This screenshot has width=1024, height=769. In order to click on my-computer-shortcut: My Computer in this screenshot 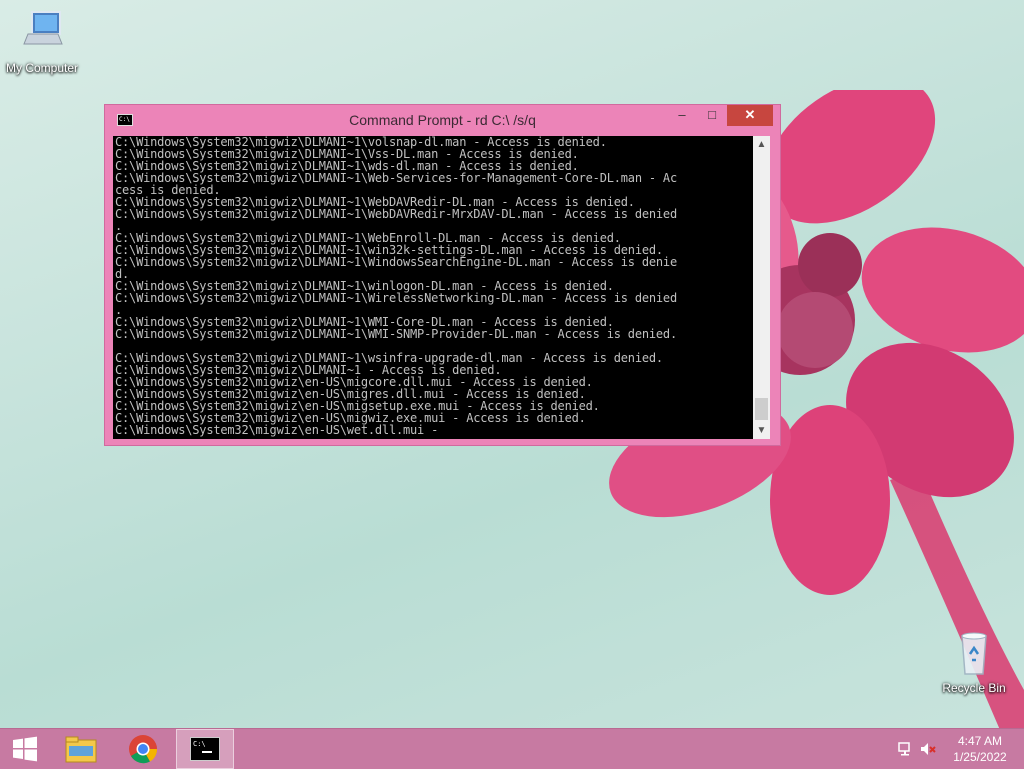, I will do `click(42, 41)`.